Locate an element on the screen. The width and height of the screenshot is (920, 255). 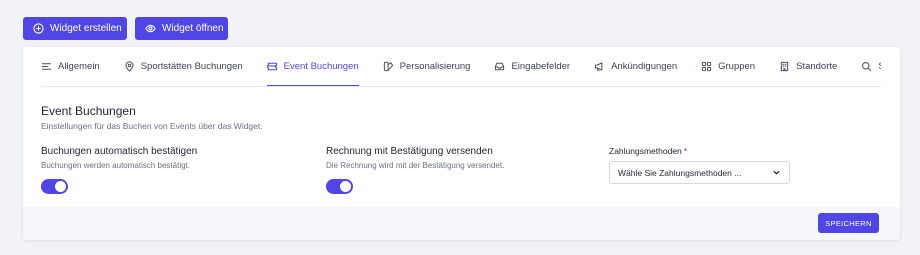
tab-allgemein: Allgemein is located at coordinates (70, 66).